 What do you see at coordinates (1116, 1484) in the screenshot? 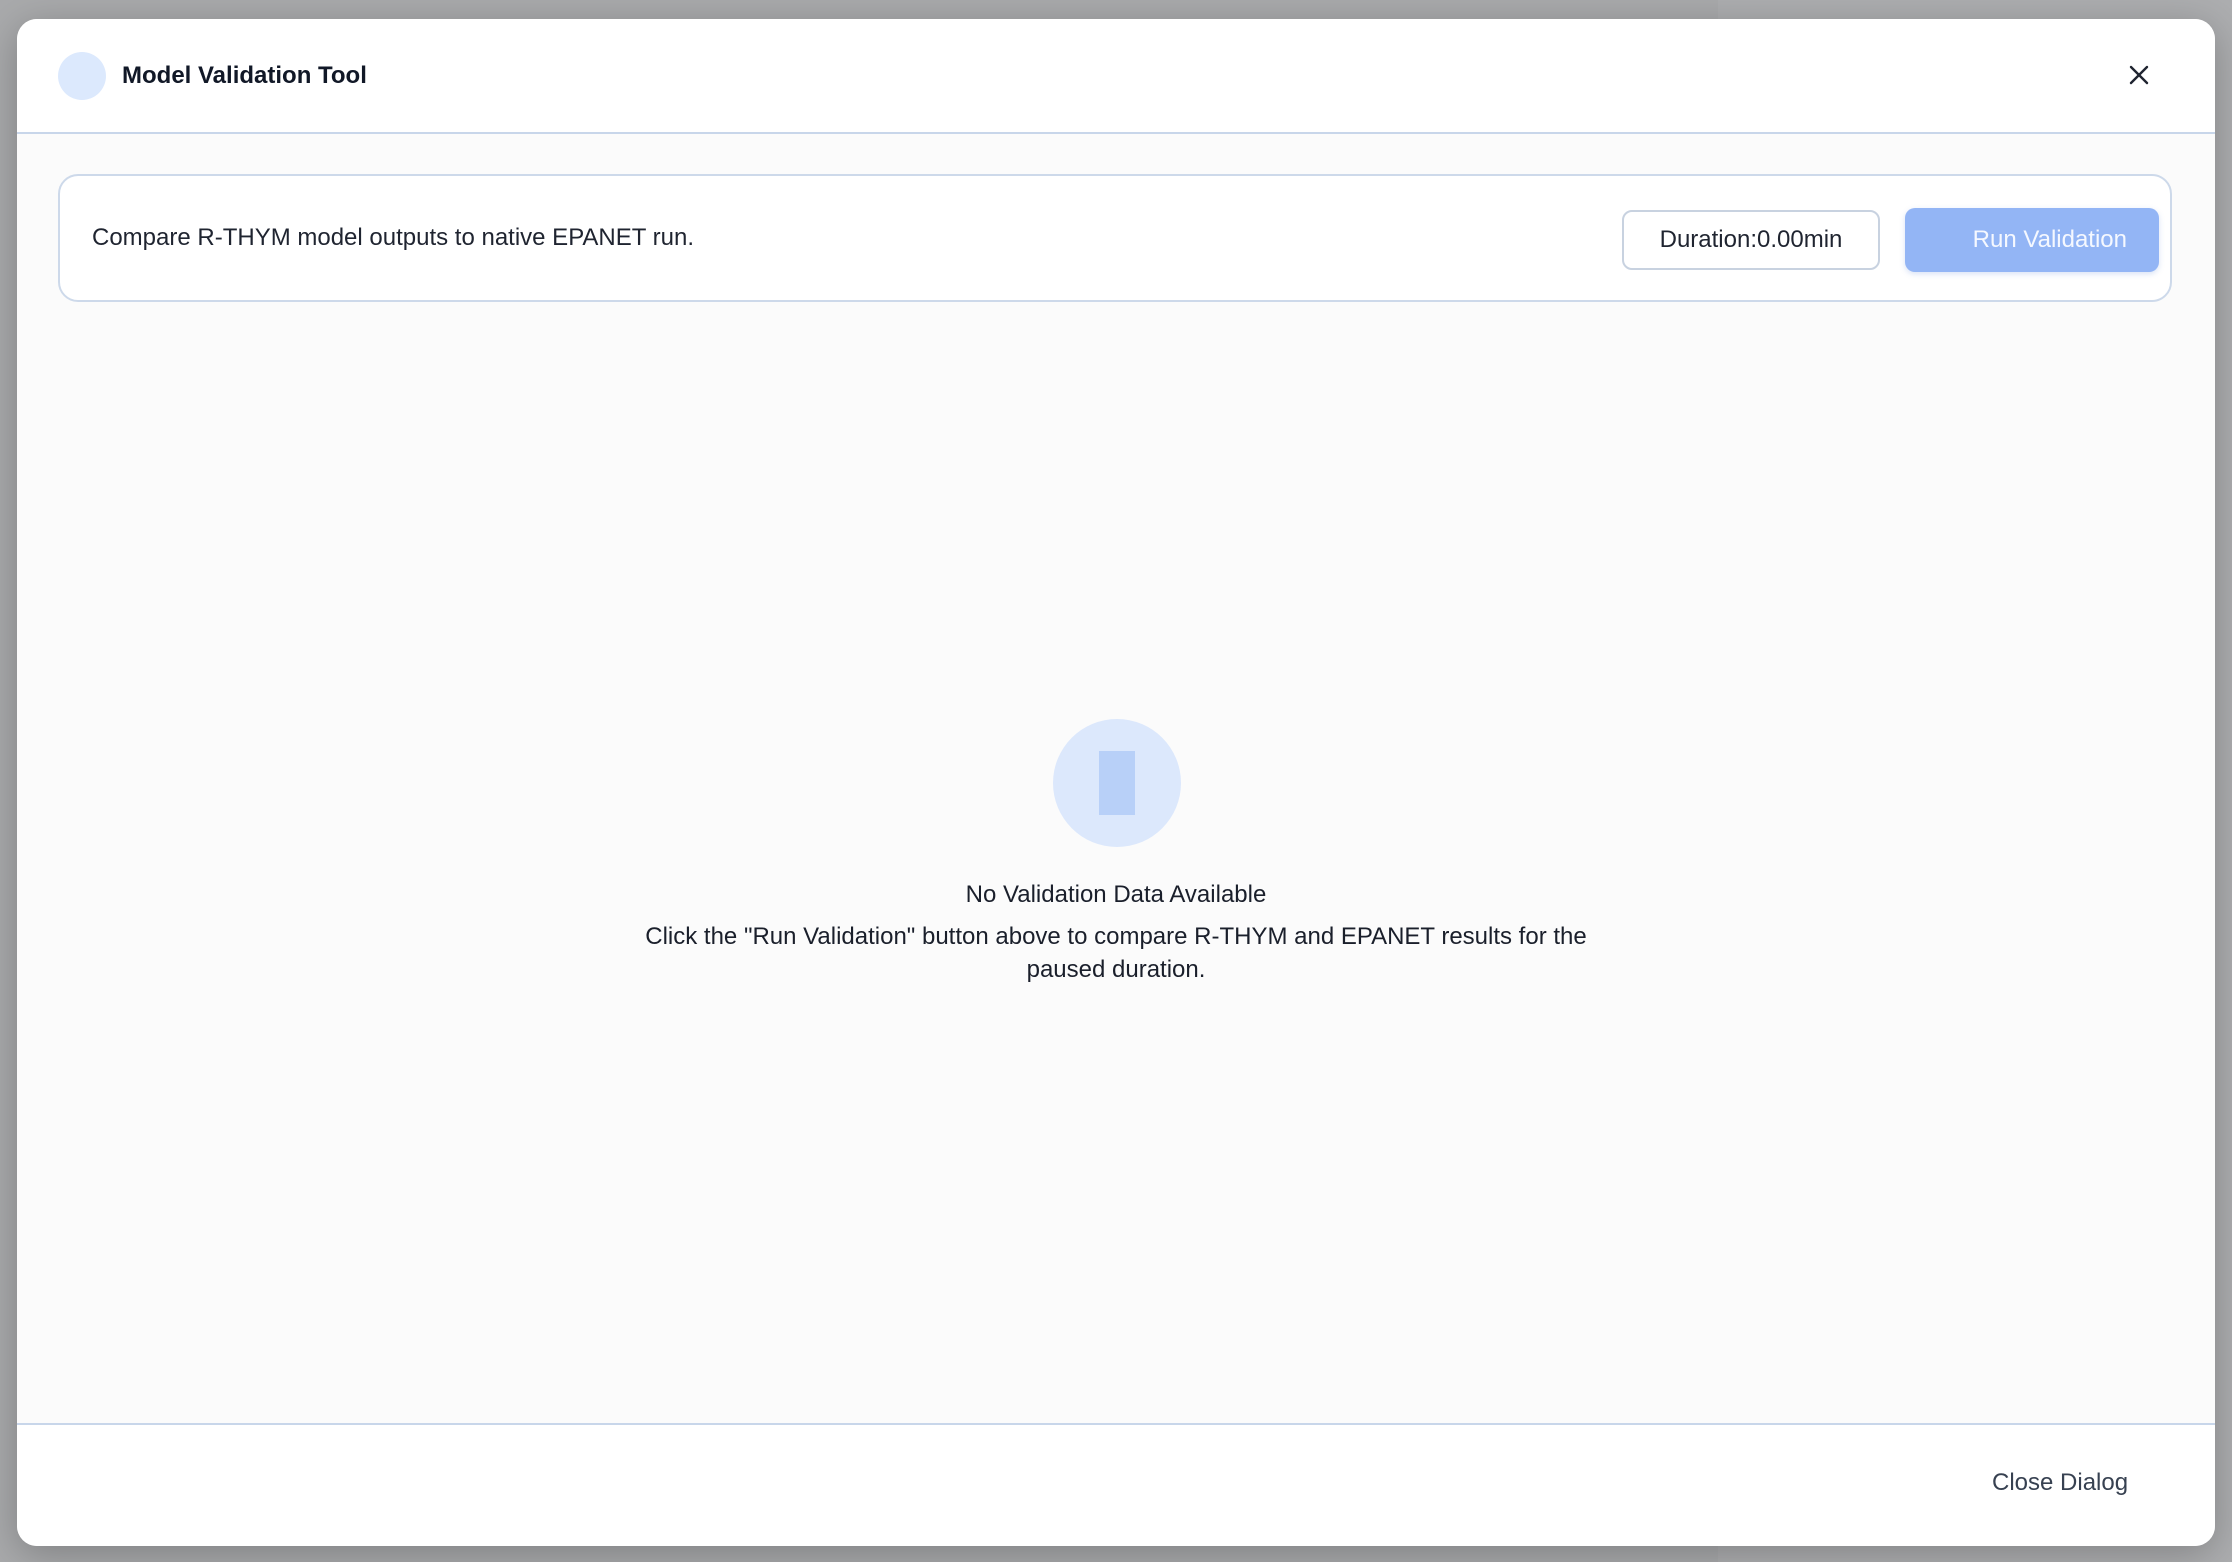
I see `dialog-footer: Close Dialog` at bounding box center [1116, 1484].